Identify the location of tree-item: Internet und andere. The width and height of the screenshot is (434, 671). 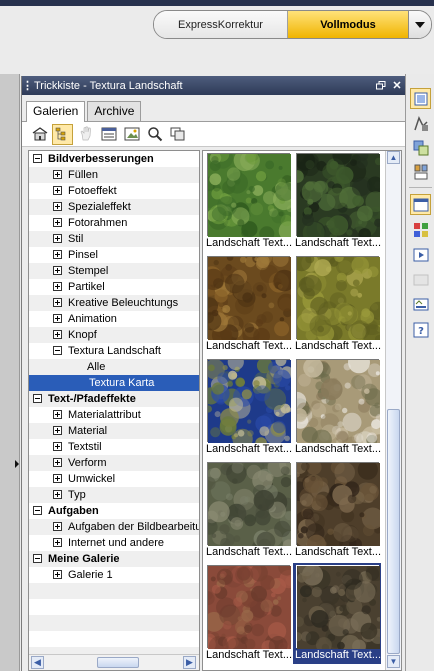
(114, 543).